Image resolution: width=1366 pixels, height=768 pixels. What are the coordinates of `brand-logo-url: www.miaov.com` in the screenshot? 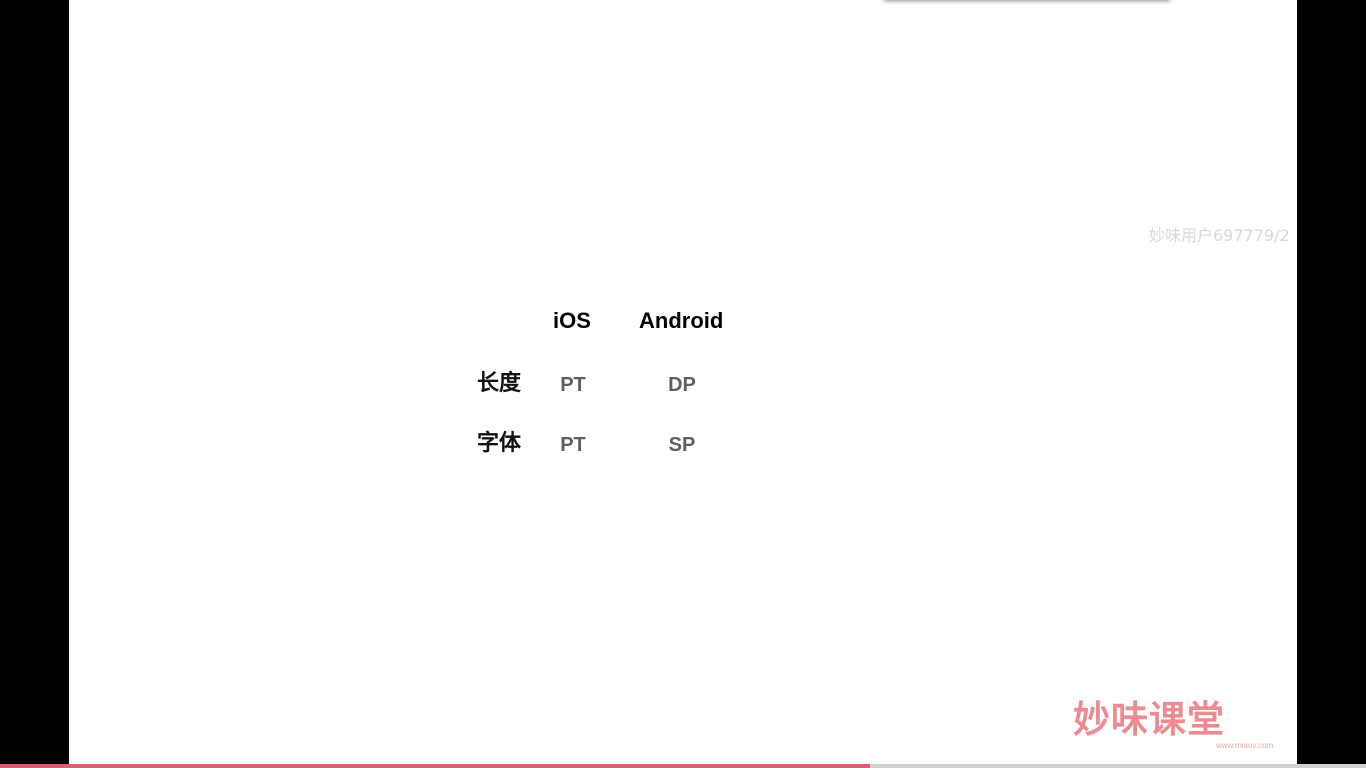 It's located at (1245, 745).